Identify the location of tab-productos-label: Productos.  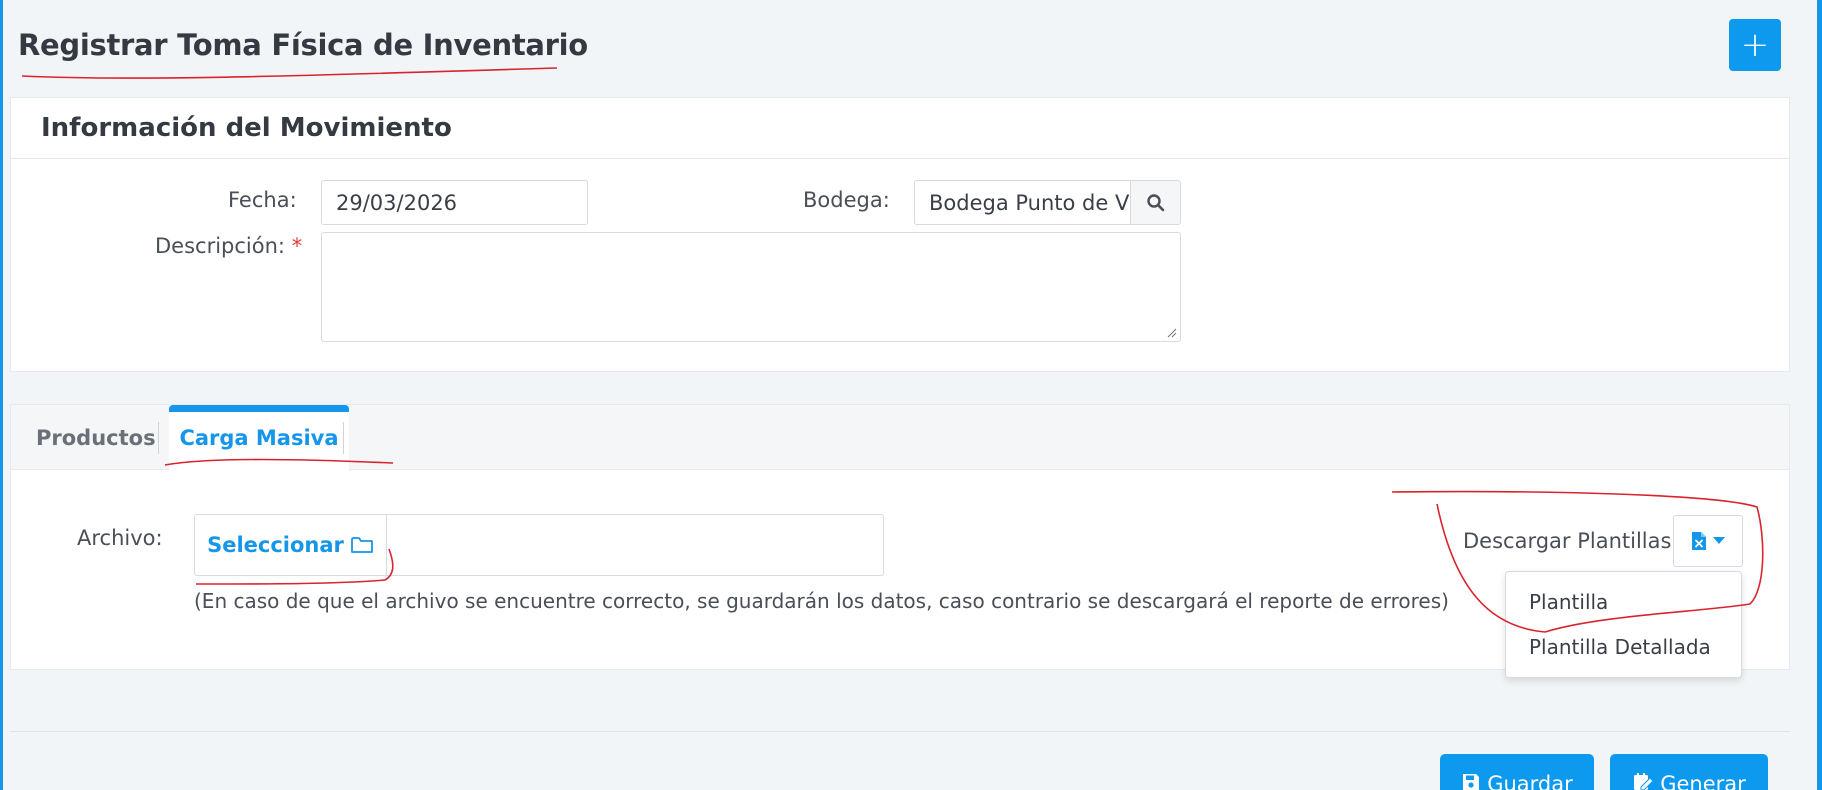
(96, 437).